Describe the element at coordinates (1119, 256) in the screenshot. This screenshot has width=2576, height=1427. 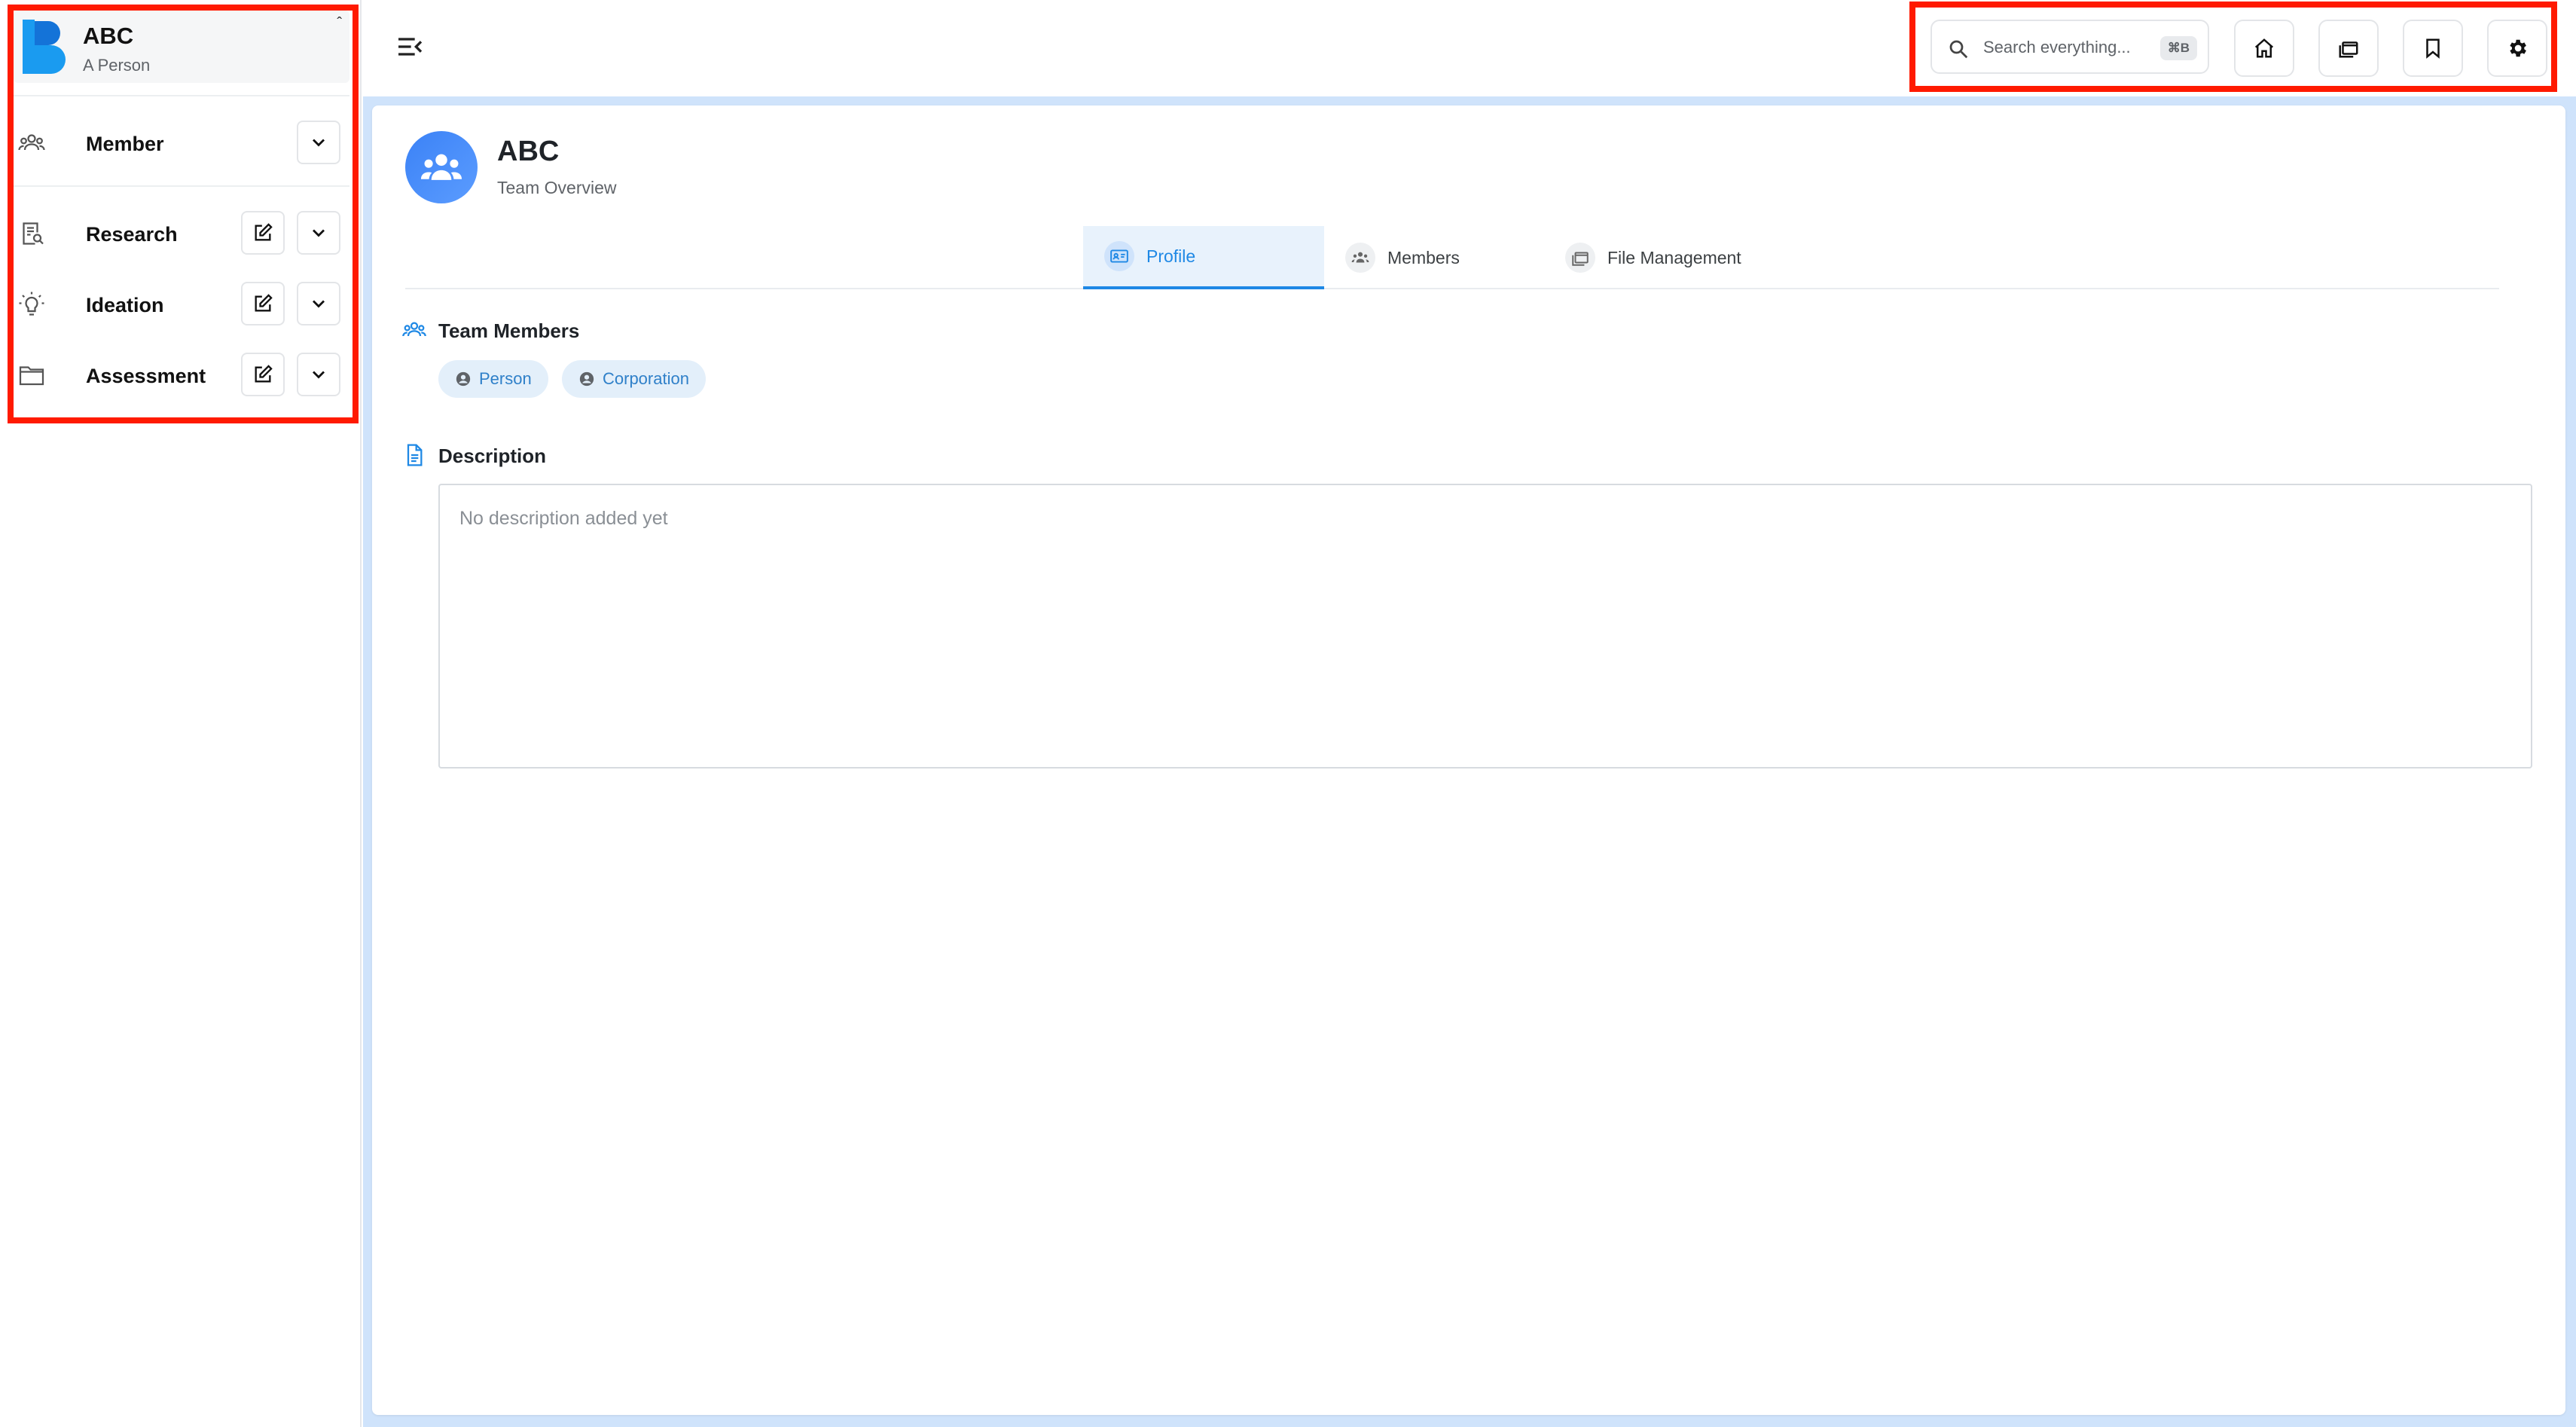
I see `id-card-icon` at that location.